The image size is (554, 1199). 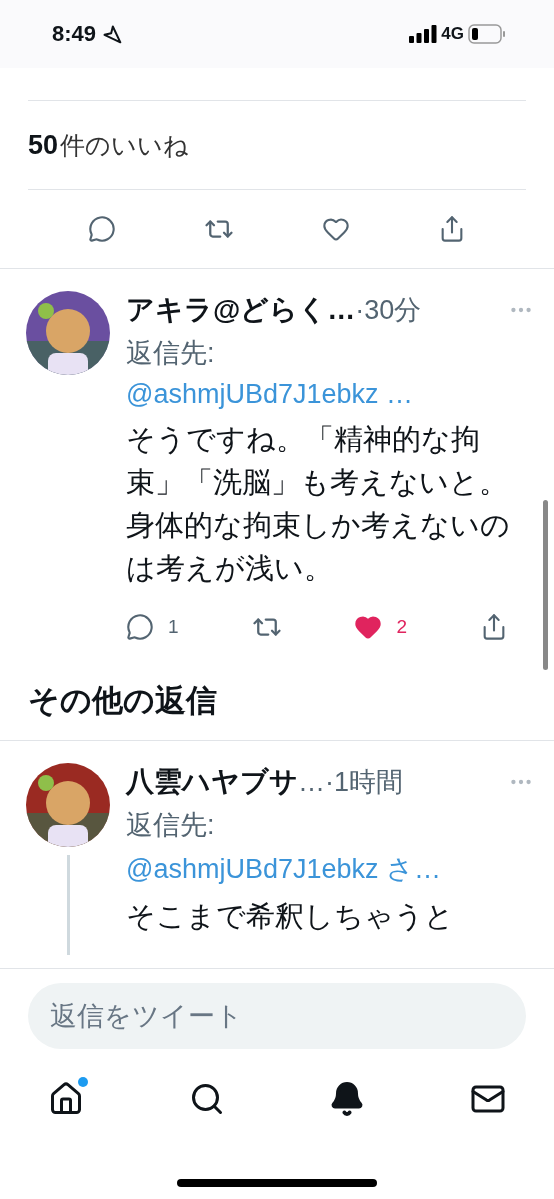 I want to click on reply-button: 1, so click(x=152, y=627).